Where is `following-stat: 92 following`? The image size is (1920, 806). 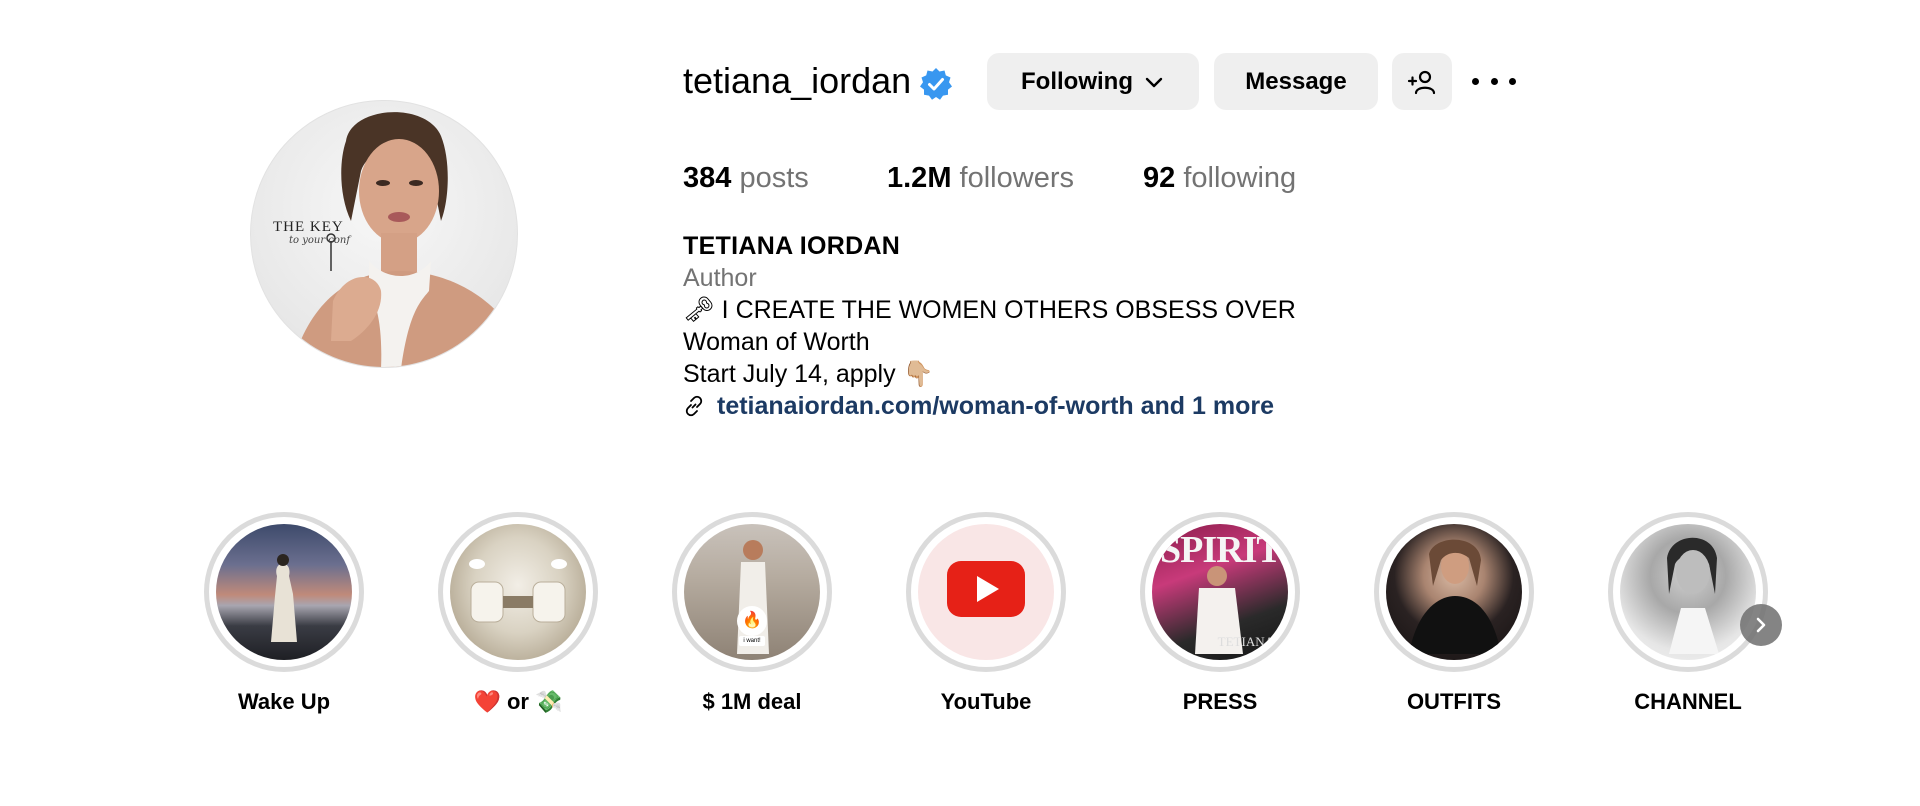
following-stat: 92 following is located at coordinates (1219, 178).